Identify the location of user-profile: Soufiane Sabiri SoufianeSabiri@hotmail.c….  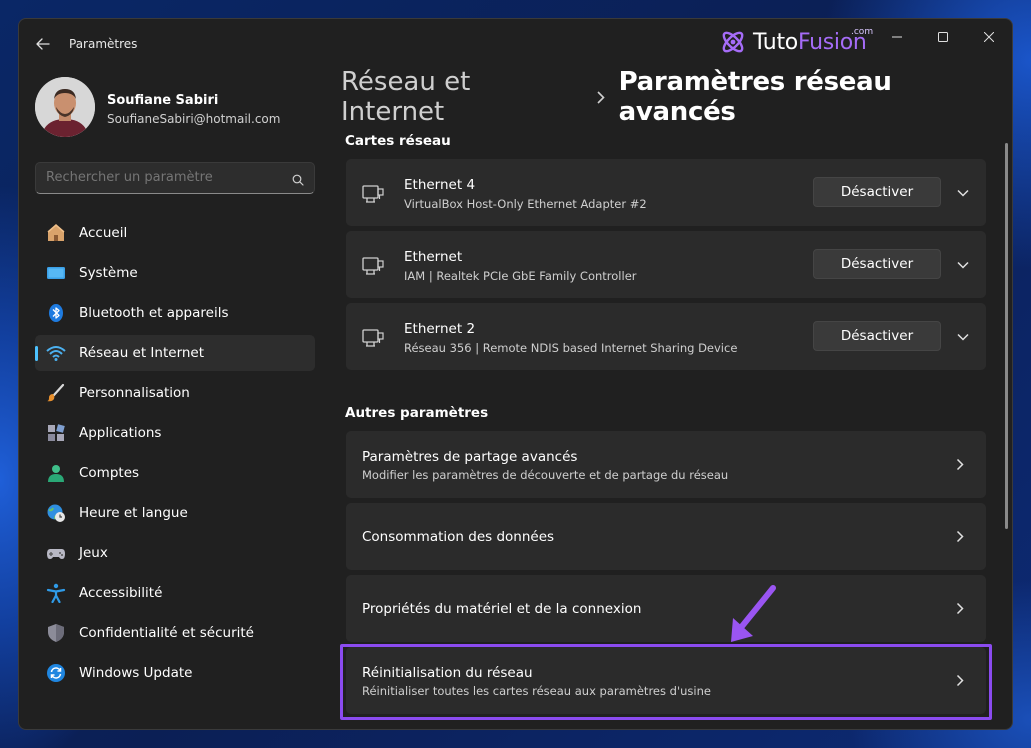
(185, 108).